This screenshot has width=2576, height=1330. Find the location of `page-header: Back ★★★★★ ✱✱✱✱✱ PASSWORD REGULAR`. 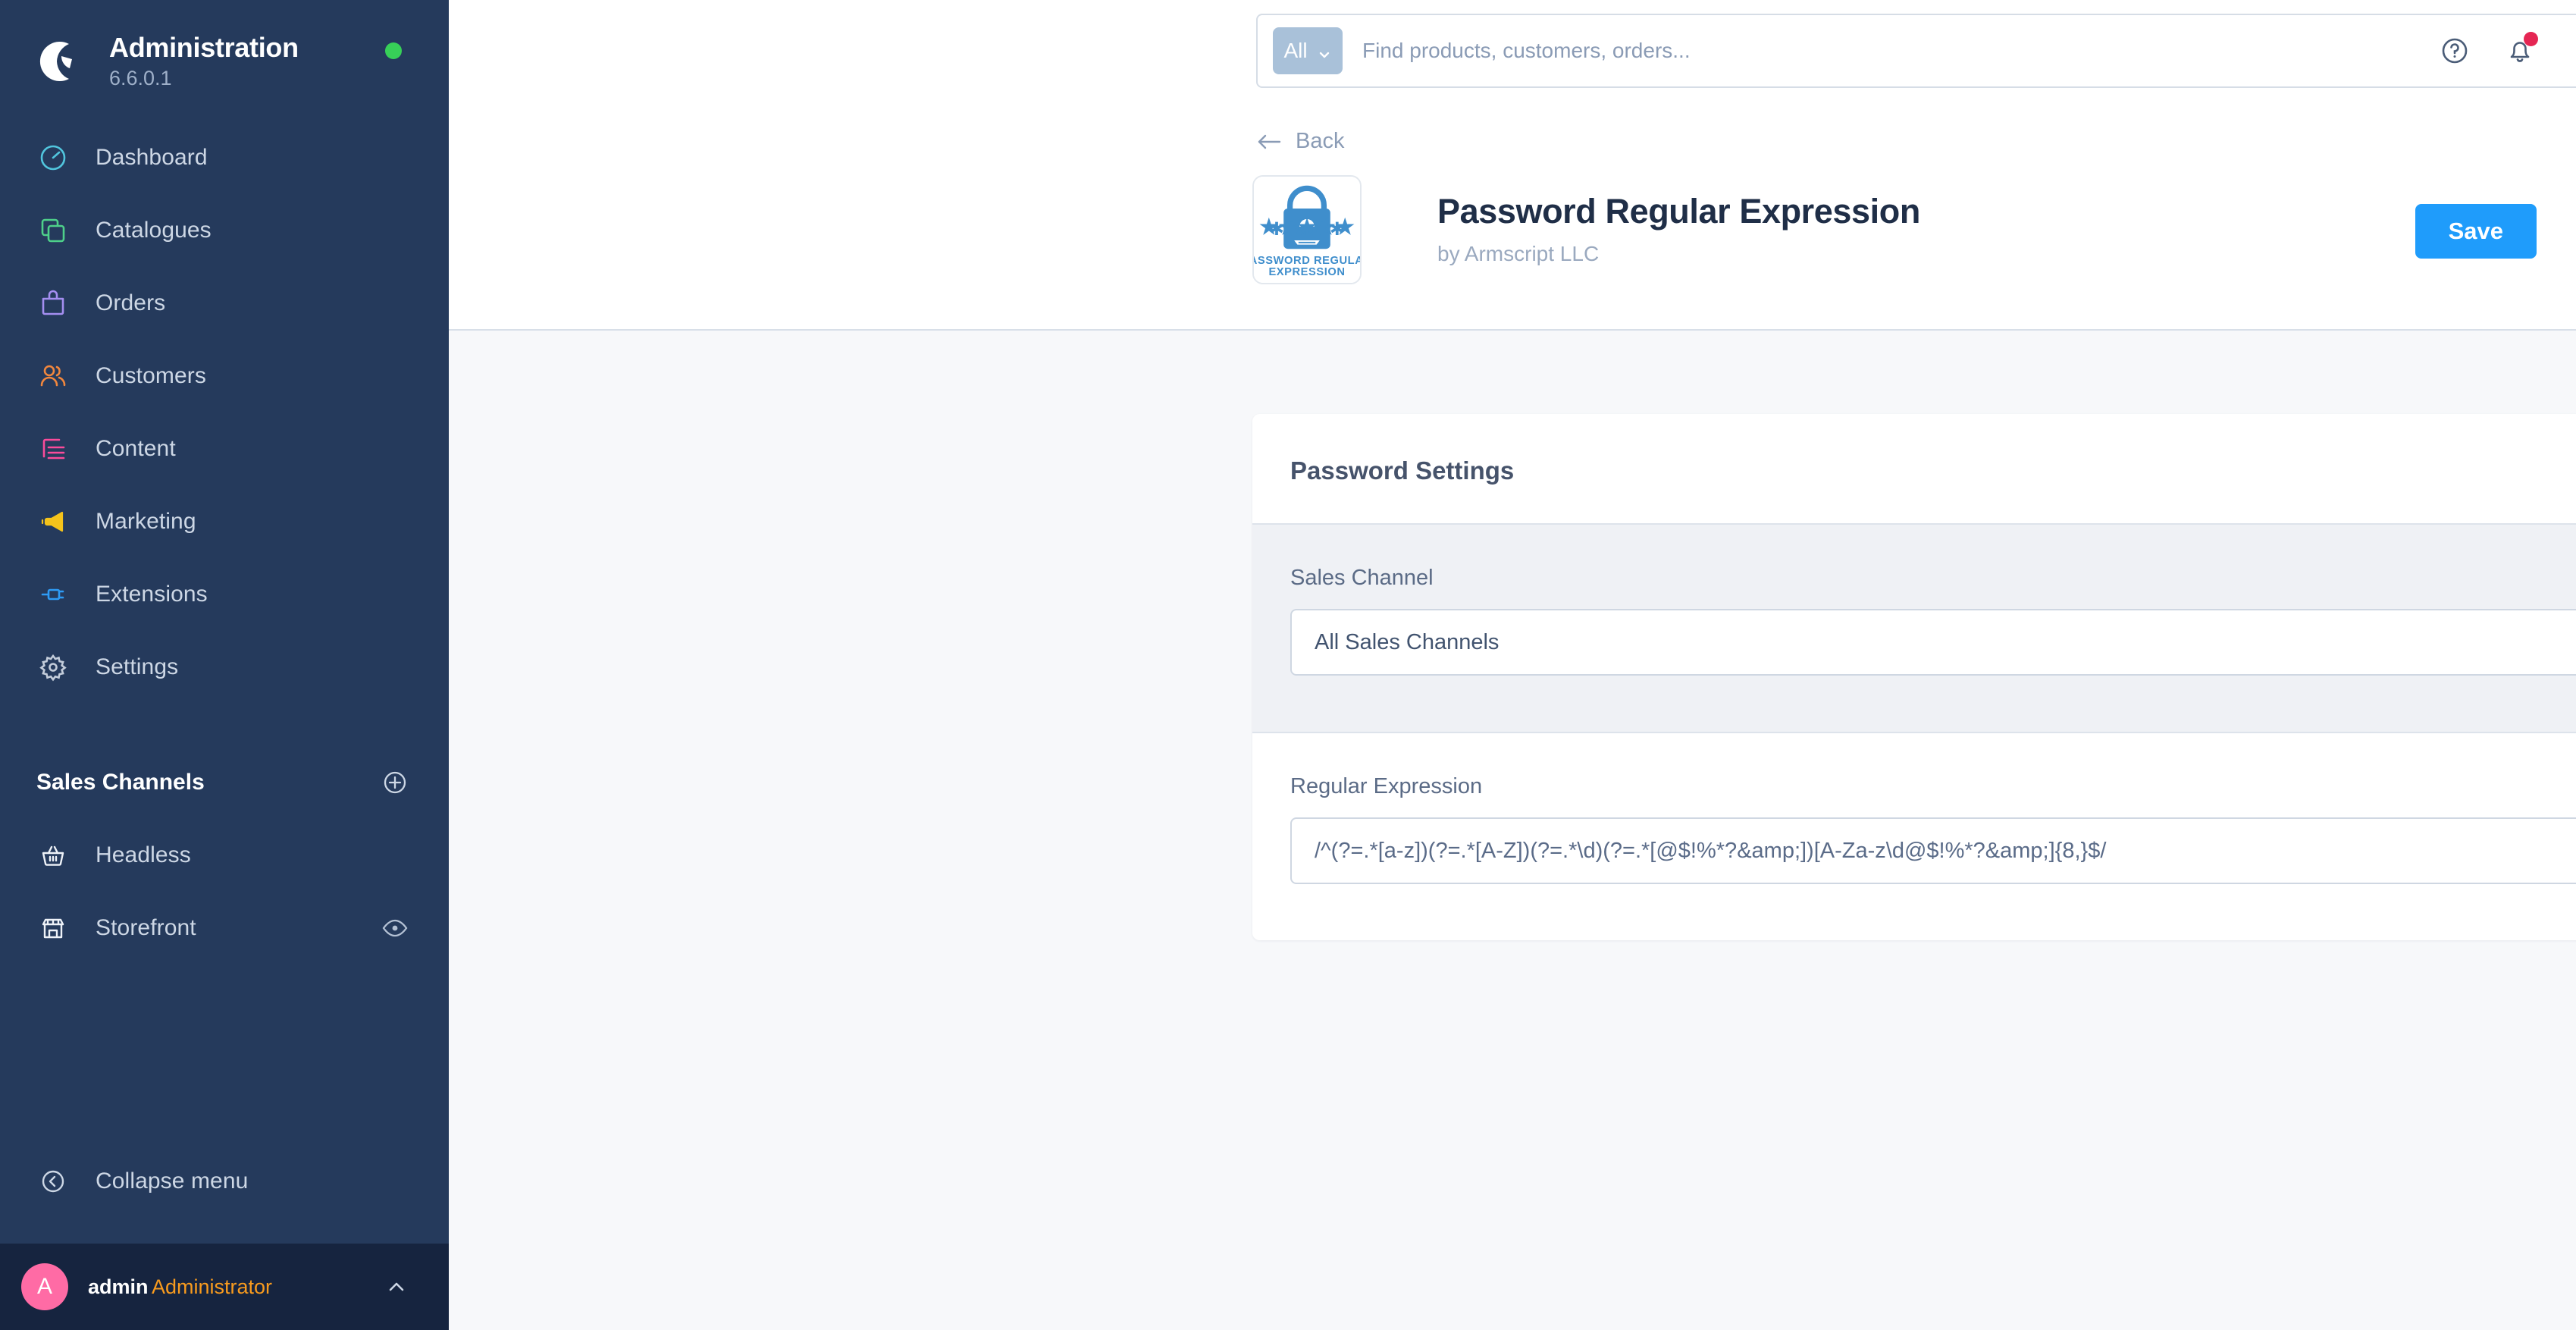

page-header: Back ★★★★★ ✱✱✱✱✱ PASSWORD REGULAR is located at coordinates (1513, 216).